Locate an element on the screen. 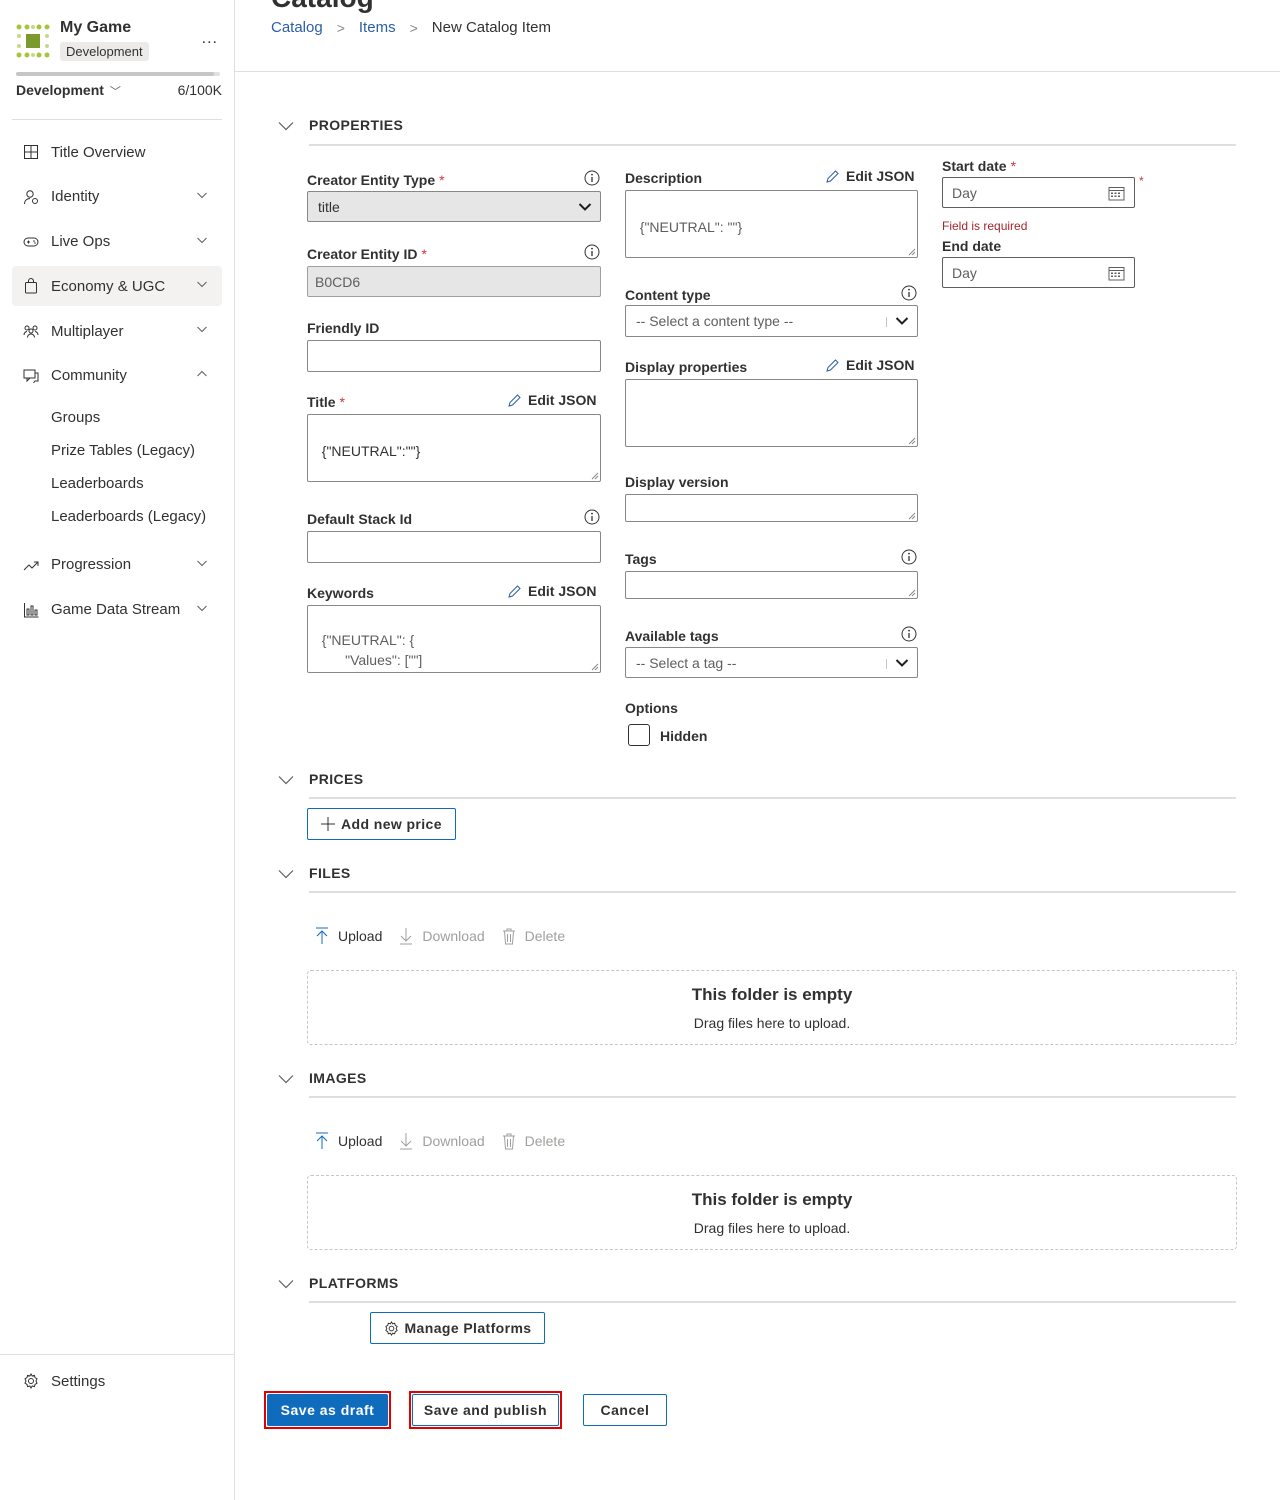  section-divider is located at coordinates (772, 1097).